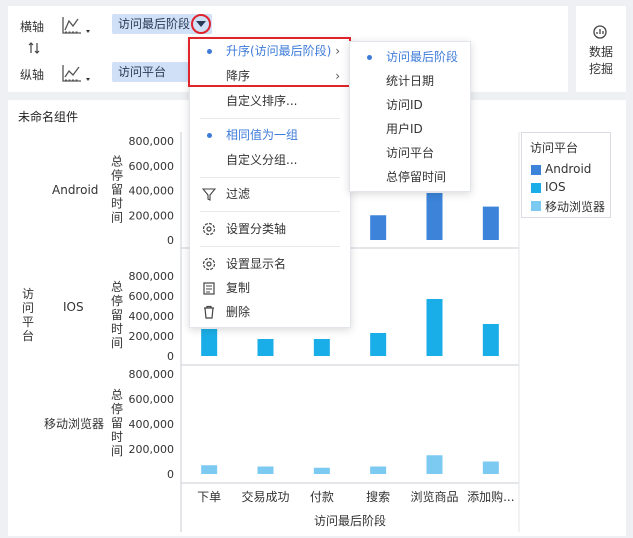 The height and width of the screenshot is (538, 633). Describe the element at coordinates (270, 194) in the screenshot. I see `menu-item-filter: 过滤` at that location.